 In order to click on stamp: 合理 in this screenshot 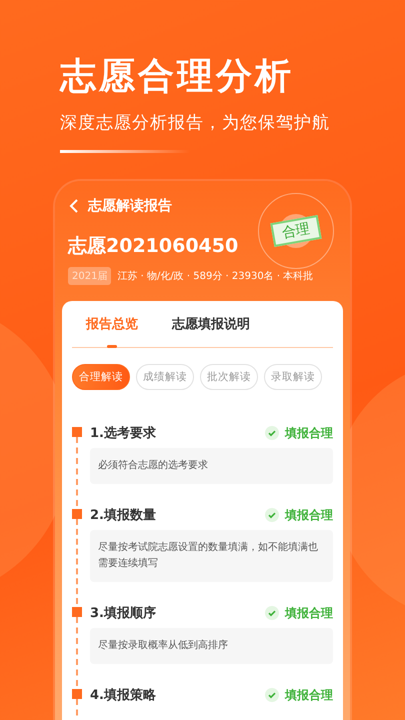, I will do `click(296, 231)`.